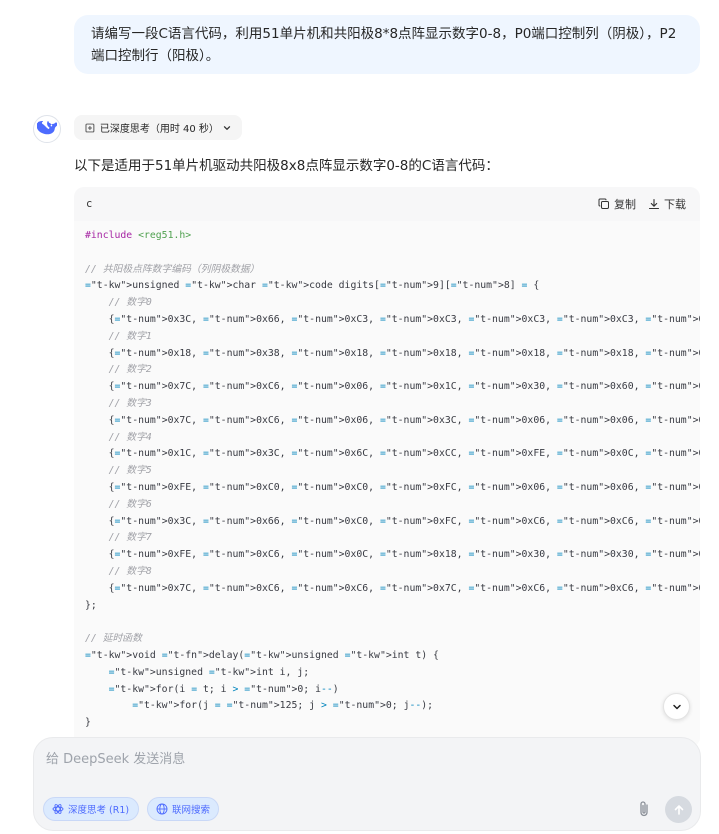 The height and width of the screenshot is (834, 719). I want to click on paperclip-icon, so click(644, 809).